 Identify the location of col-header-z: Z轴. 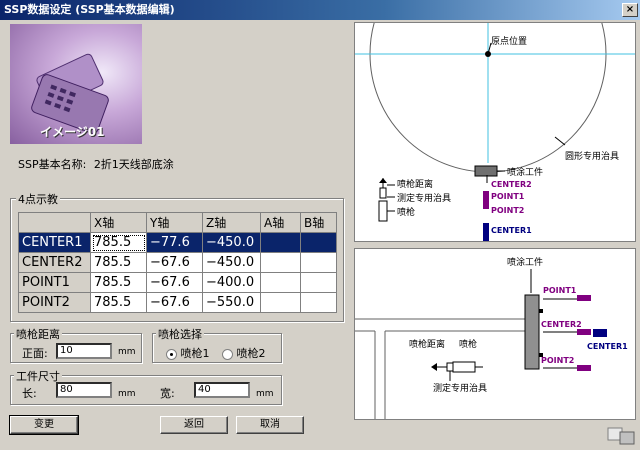
(231, 222).